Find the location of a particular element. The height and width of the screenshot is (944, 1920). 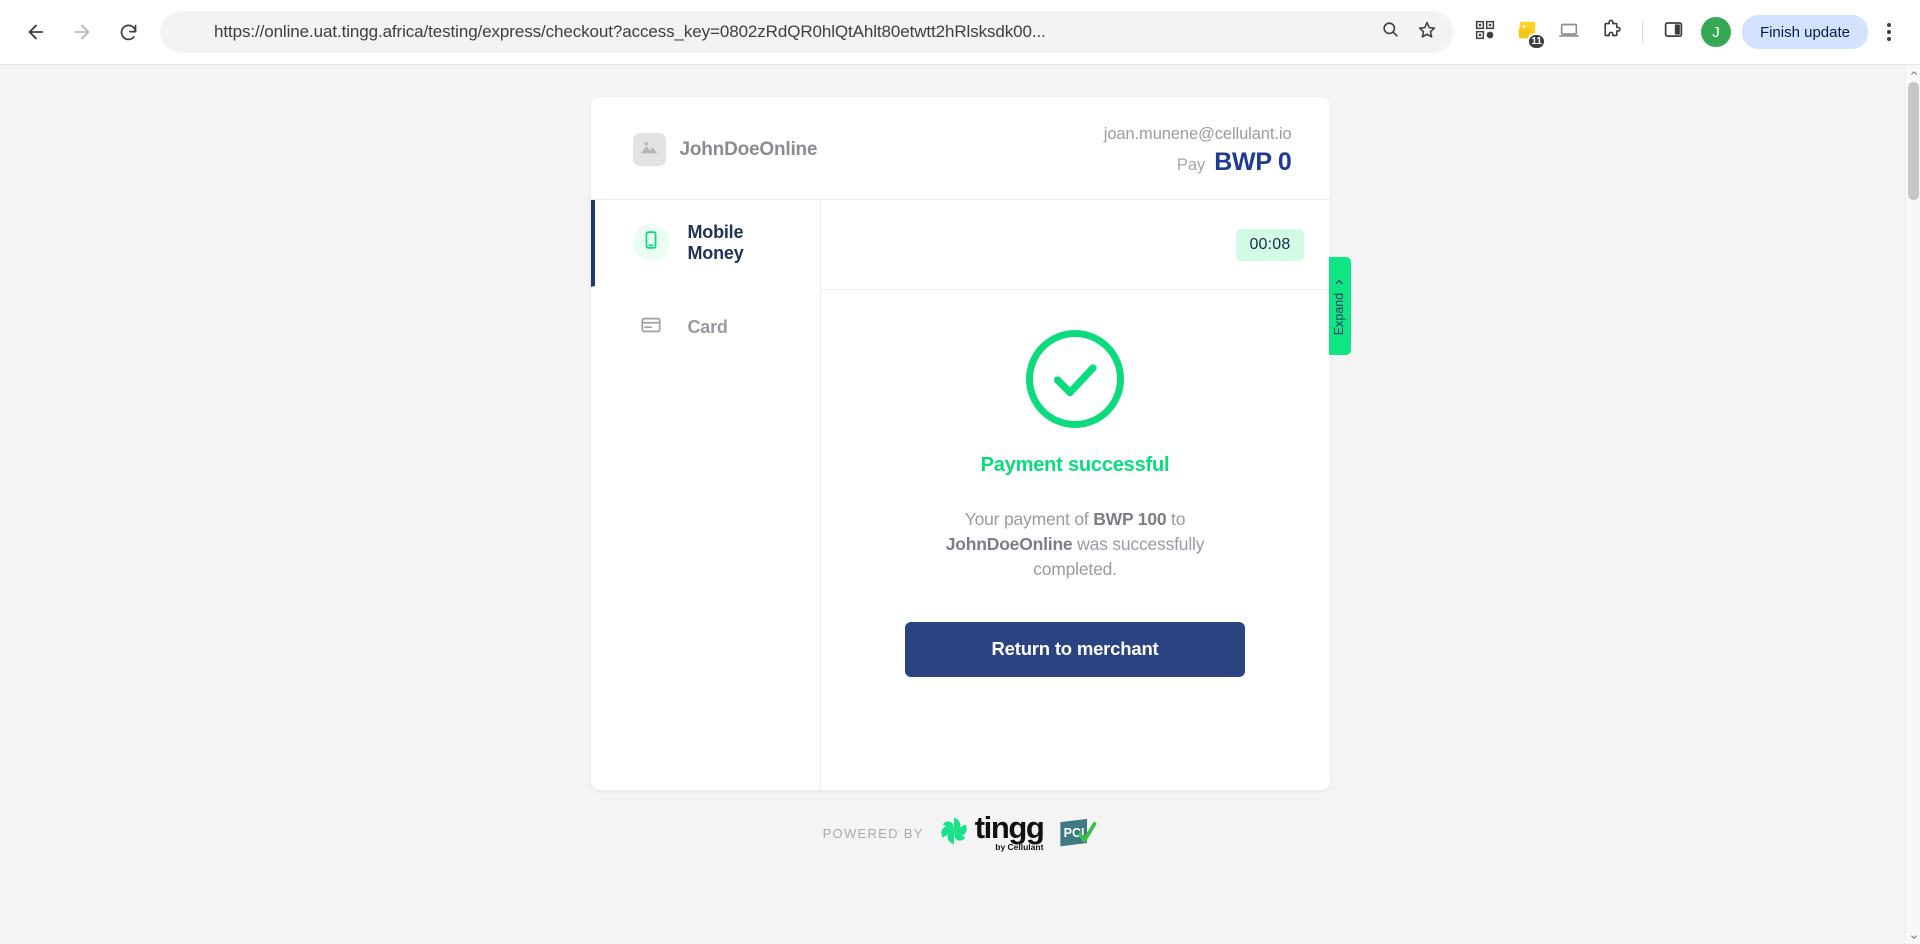

profile-button: J is located at coordinates (1716, 32).